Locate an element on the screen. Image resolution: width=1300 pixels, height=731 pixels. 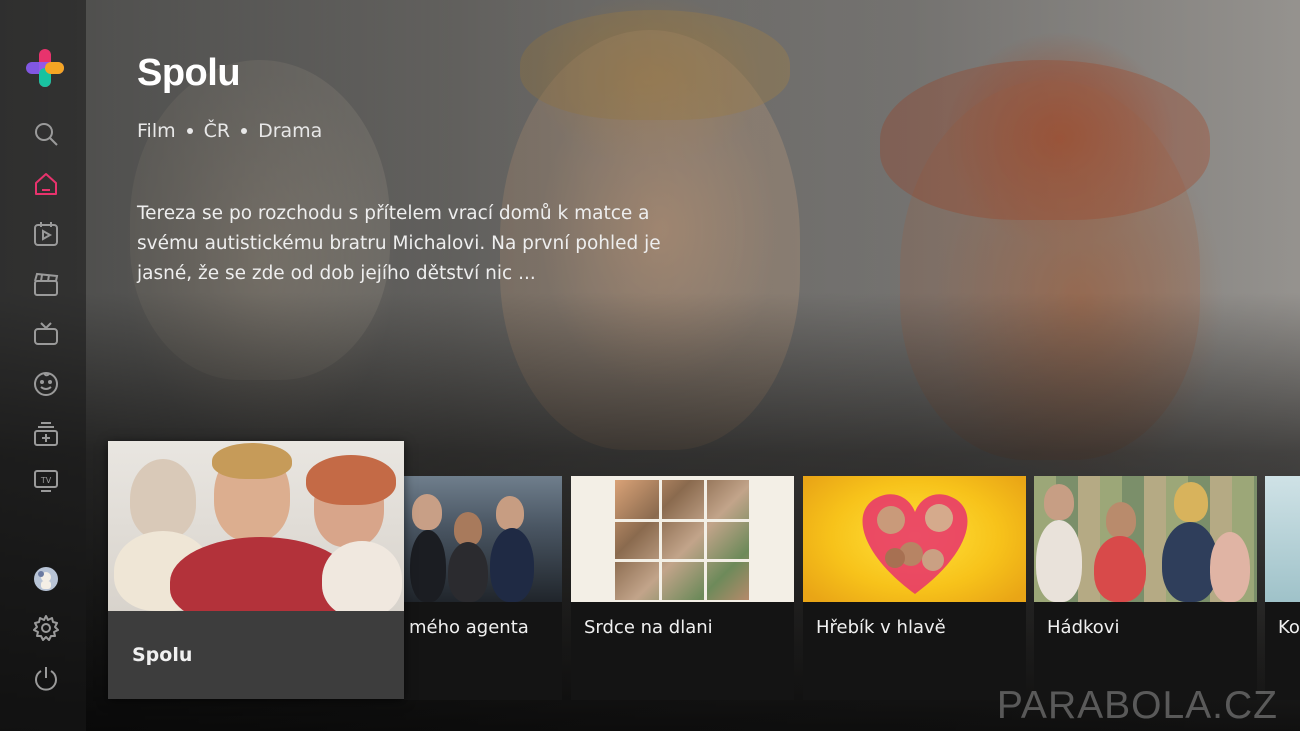
card-title: Srdce na dlani is located at coordinates (648, 627).